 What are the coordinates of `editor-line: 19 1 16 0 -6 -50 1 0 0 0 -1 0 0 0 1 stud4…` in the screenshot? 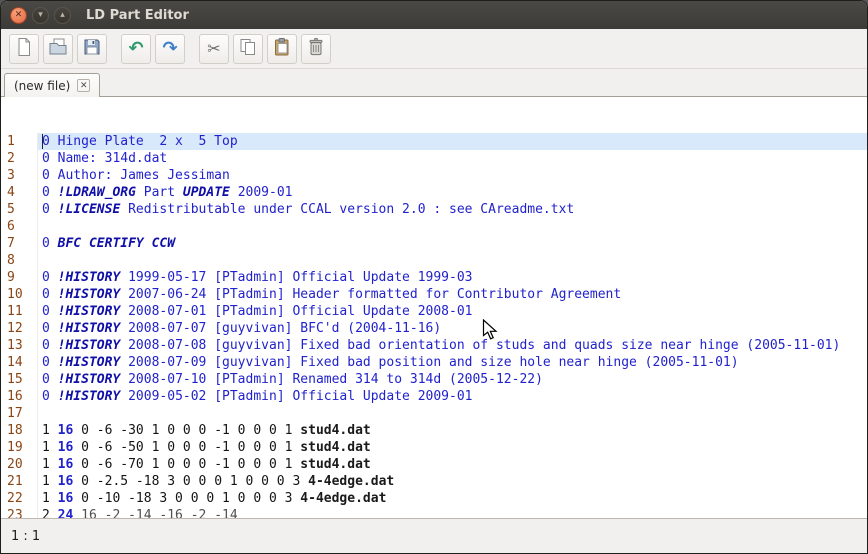 It's located at (434, 447).